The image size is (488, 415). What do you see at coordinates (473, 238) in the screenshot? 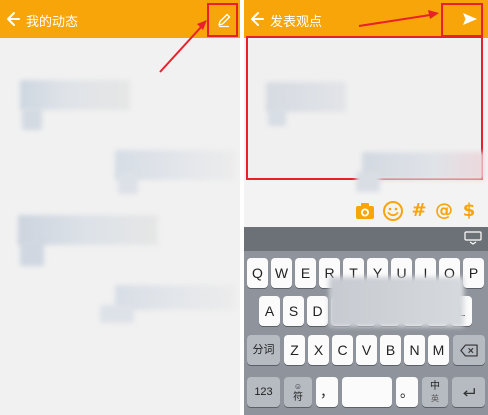
I see `keyboard-hide-icon` at bounding box center [473, 238].